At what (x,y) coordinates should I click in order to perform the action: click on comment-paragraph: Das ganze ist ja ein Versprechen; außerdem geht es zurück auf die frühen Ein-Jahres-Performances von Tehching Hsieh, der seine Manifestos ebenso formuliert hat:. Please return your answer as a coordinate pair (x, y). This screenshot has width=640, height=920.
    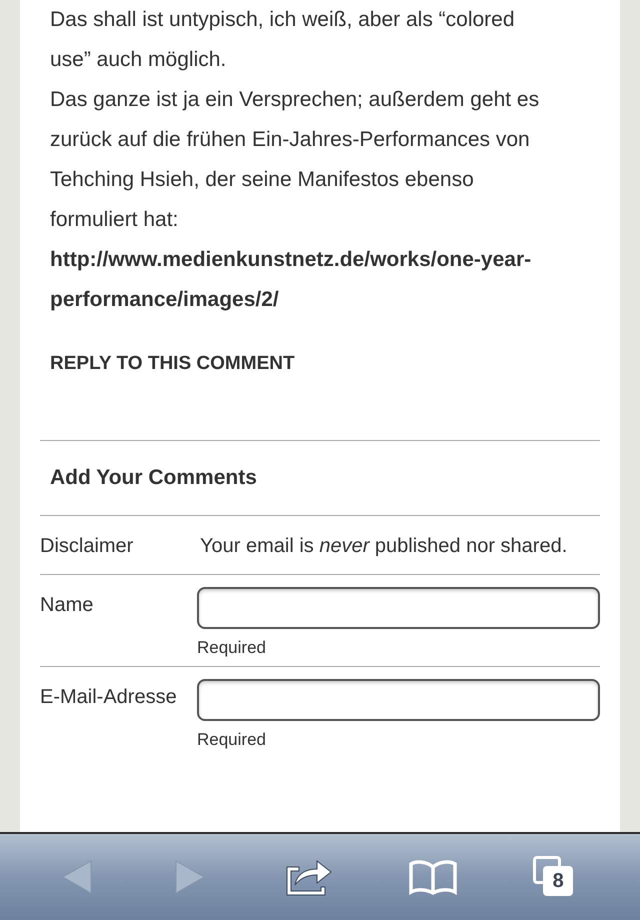
    Looking at the image, I should click on (295, 160).